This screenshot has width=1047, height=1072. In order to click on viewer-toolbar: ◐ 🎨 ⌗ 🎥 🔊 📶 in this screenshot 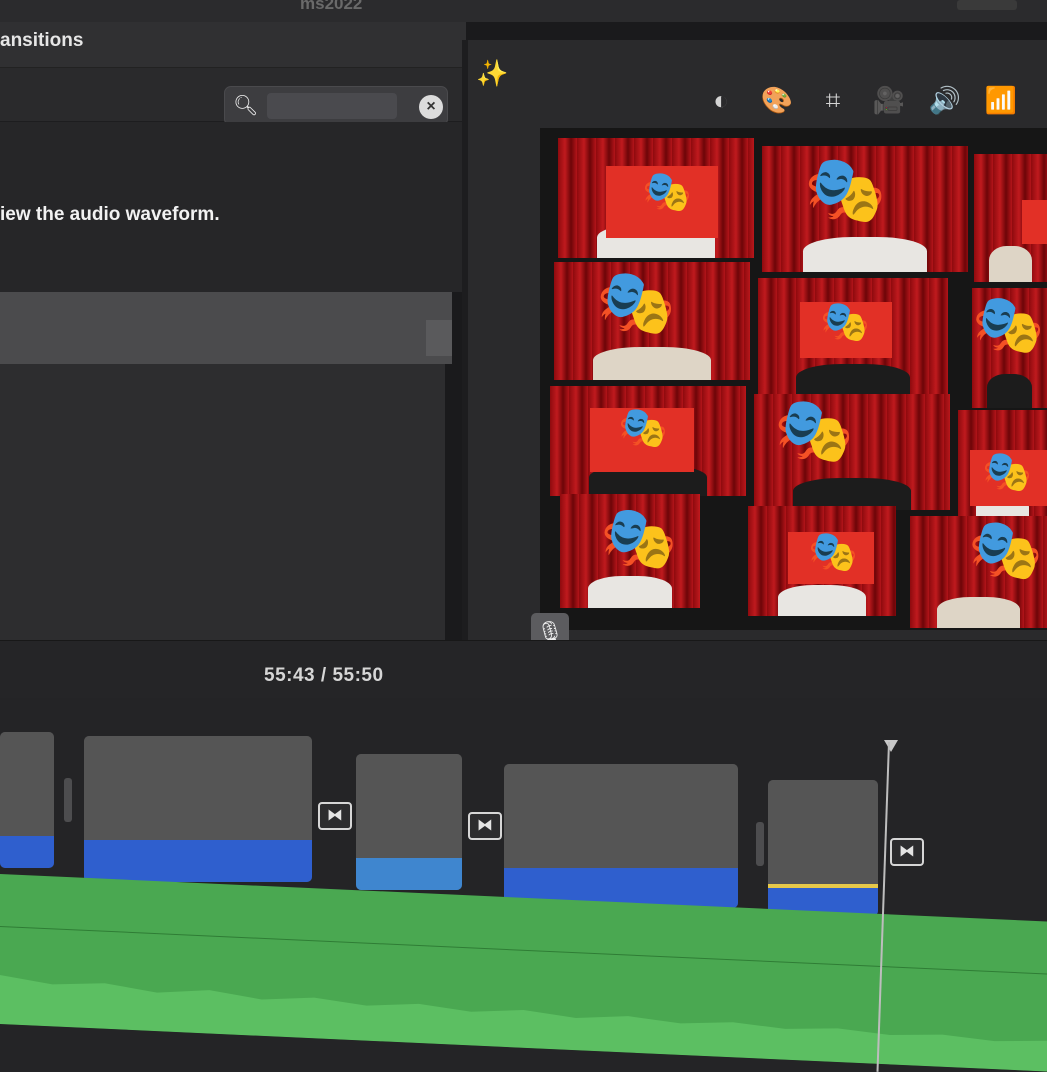, I will do `click(861, 100)`.